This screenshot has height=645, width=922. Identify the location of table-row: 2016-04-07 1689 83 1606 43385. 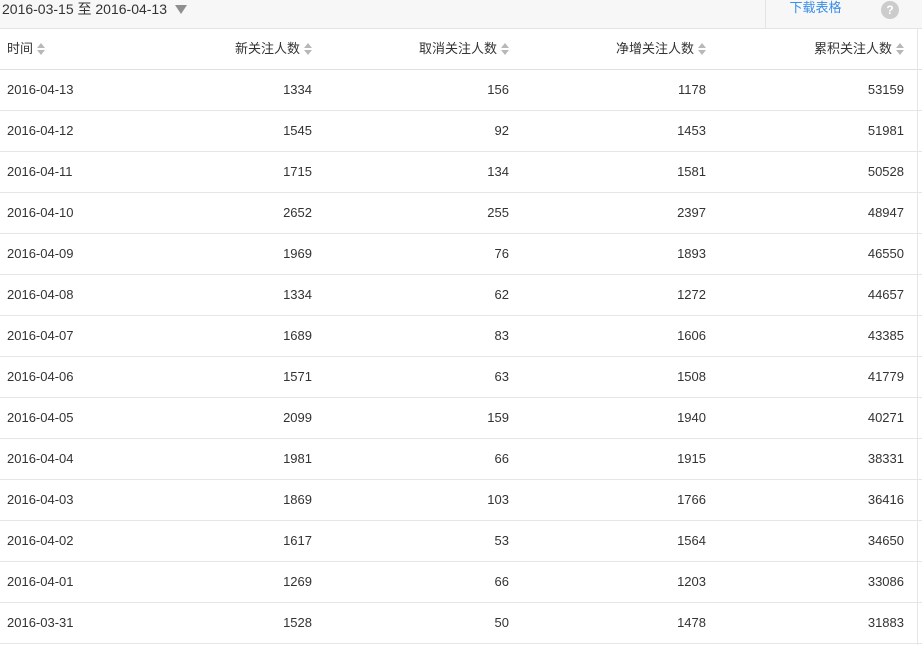
(461, 336).